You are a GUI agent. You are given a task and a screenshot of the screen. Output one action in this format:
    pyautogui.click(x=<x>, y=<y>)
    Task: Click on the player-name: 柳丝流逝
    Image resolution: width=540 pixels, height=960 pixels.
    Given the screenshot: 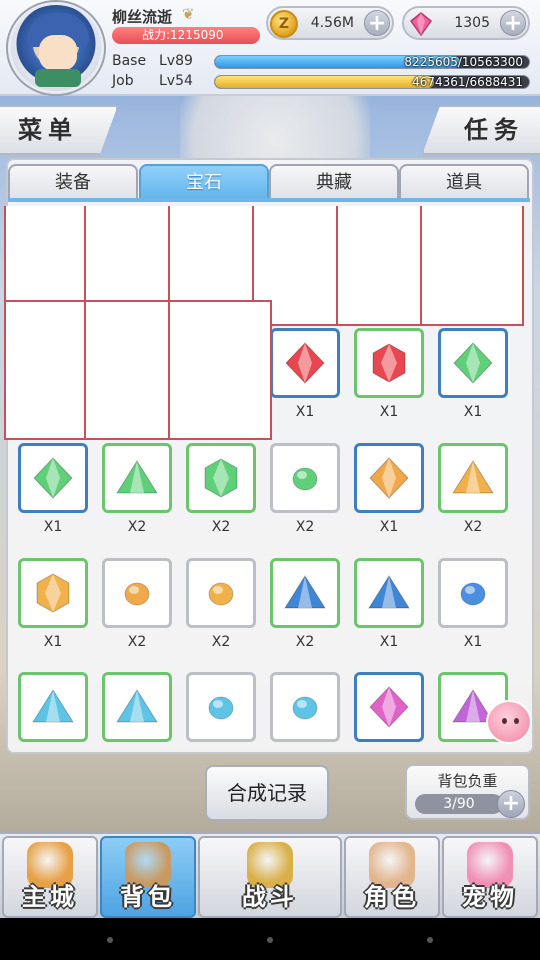 What is the action you would take?
    pyautogui.click(x=142, y=17)
    